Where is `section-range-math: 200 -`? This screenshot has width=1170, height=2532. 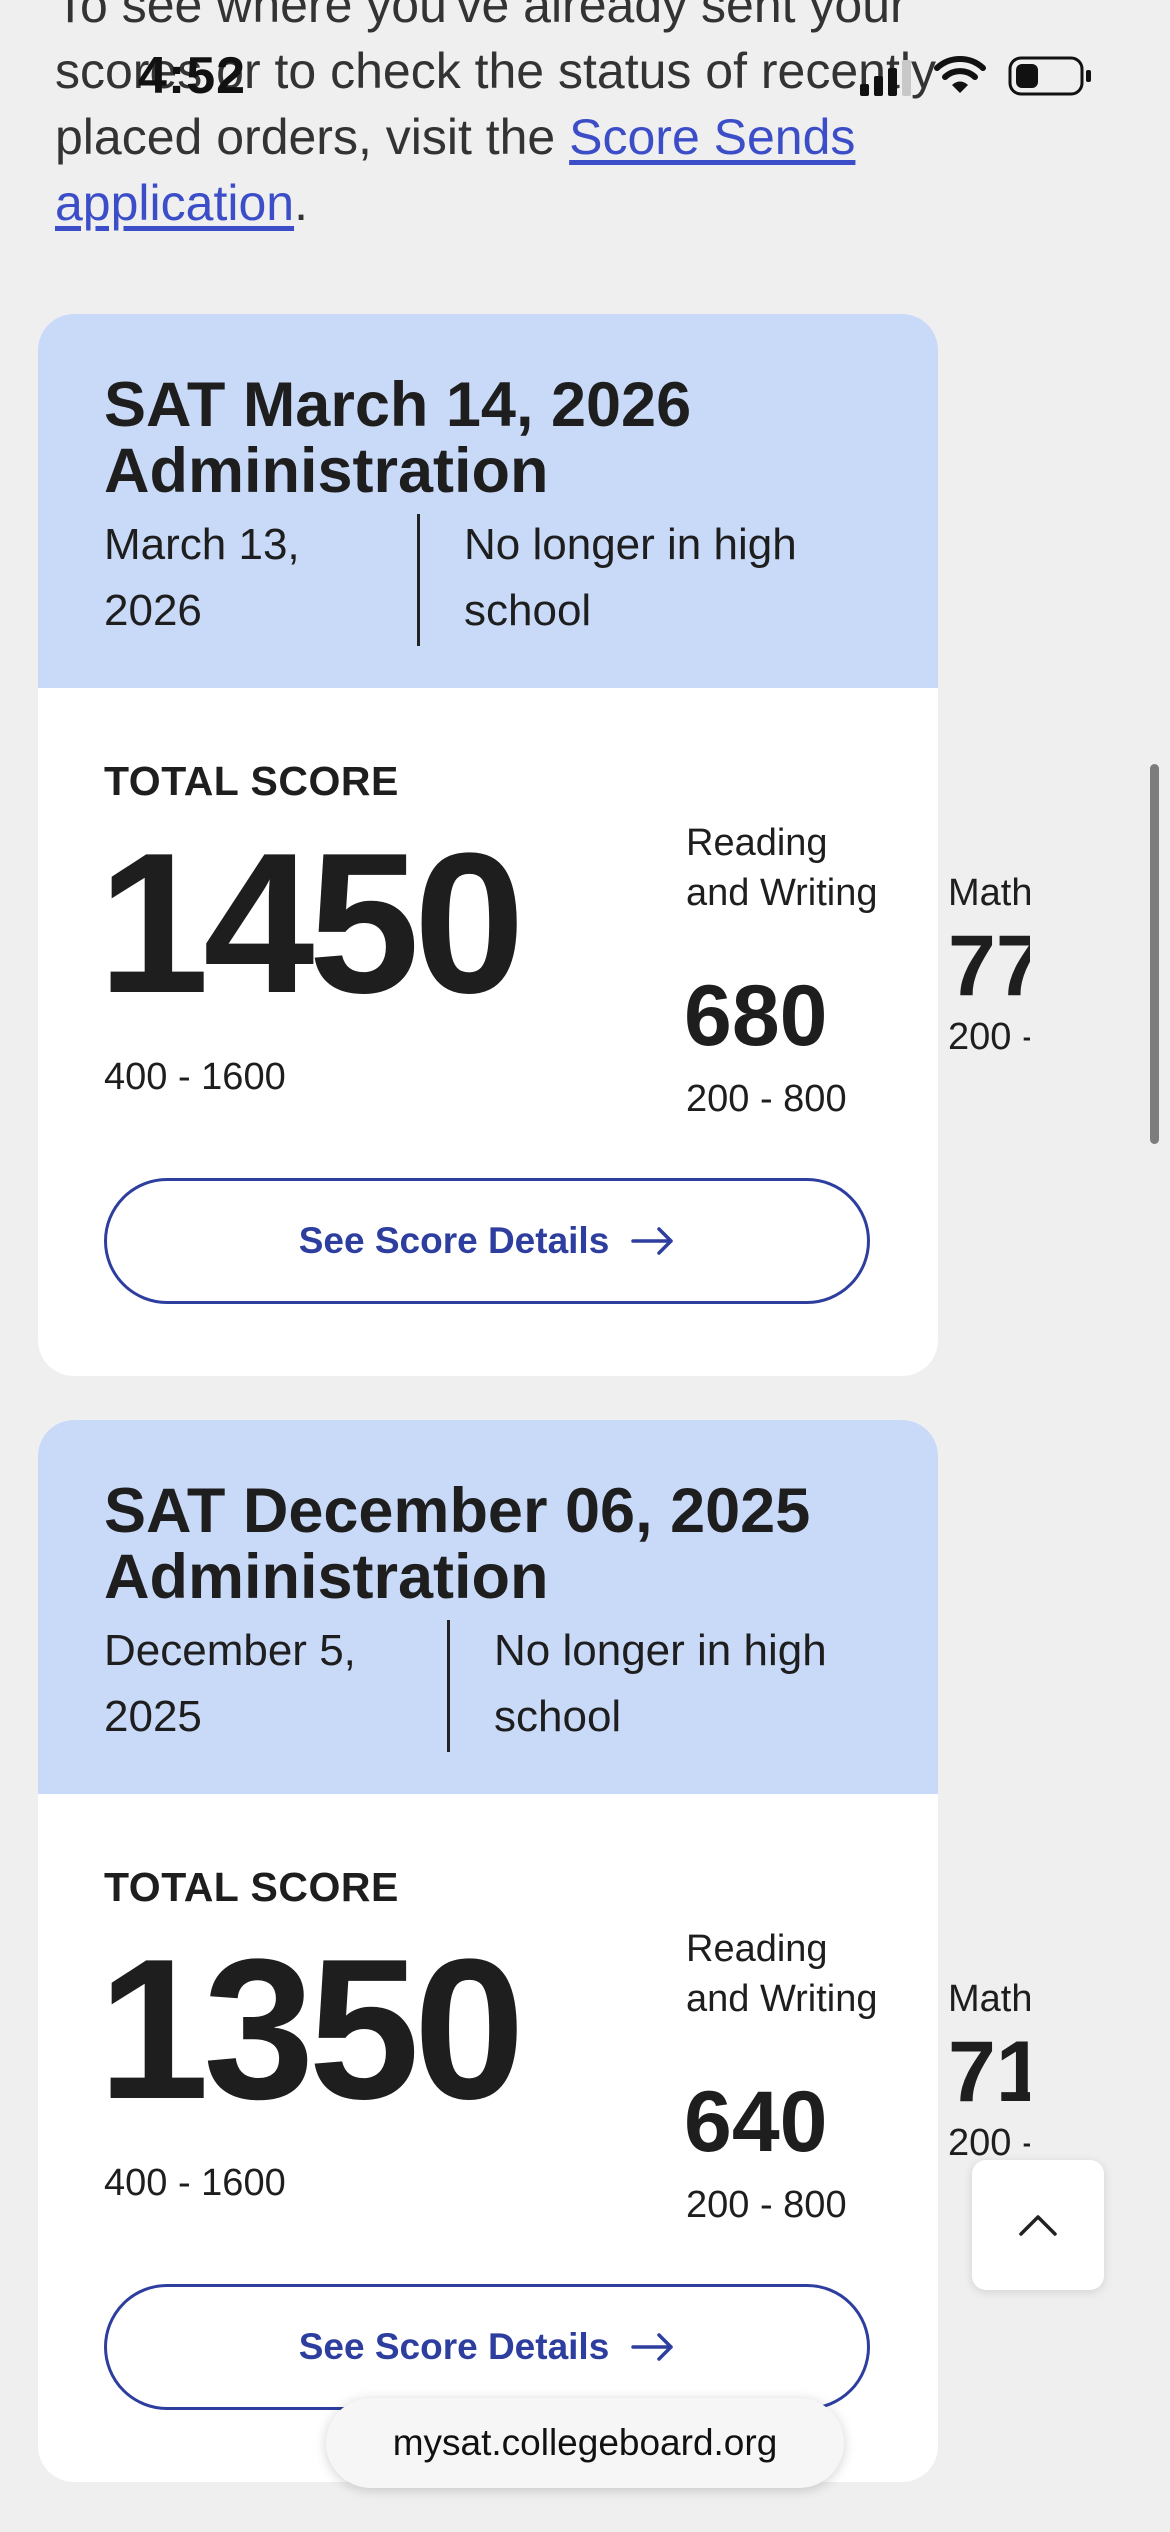 section-range-math: 200 - is located at coordinates (989, 1037).